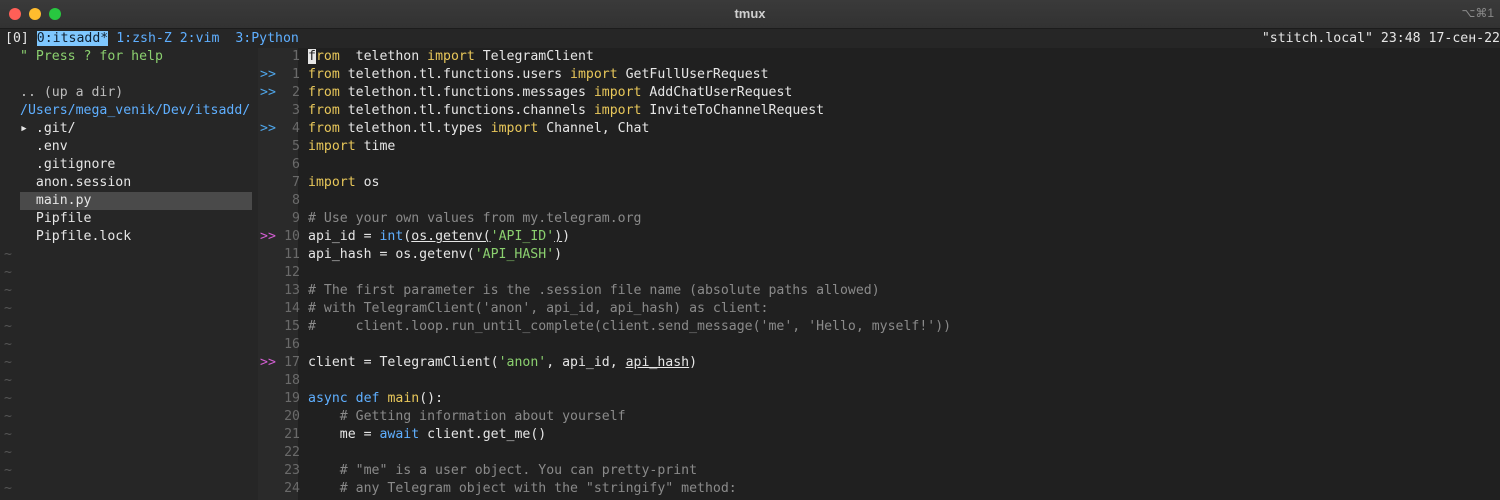 This screenshot has height=500, width=1500. What do you see at coordinates (1477, 13) in the screenshot?
I see `window-shortcut: ⌥⌘1` at bounding box center [1477, 13].